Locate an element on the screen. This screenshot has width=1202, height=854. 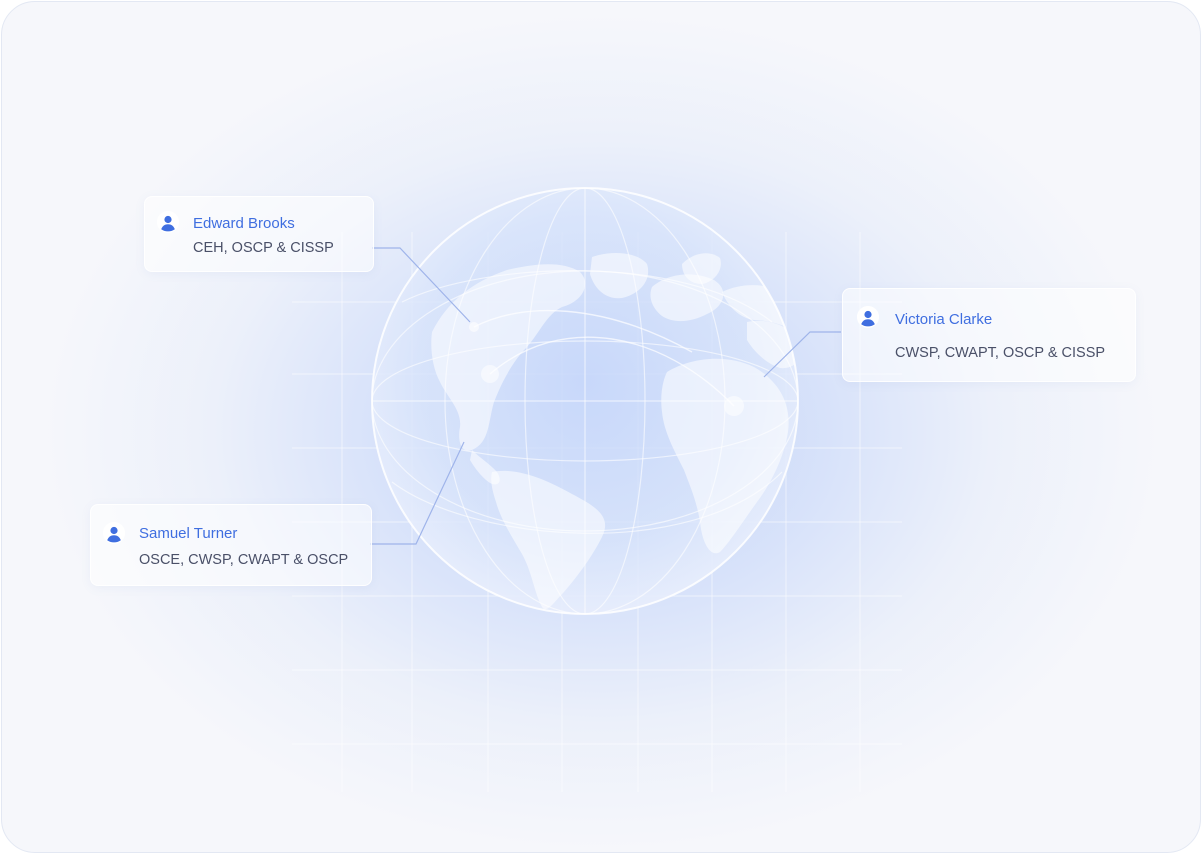
expert-card-edward: Edward Brooks CEH, OSCP & CISSP is located at coordinates (259, 234).